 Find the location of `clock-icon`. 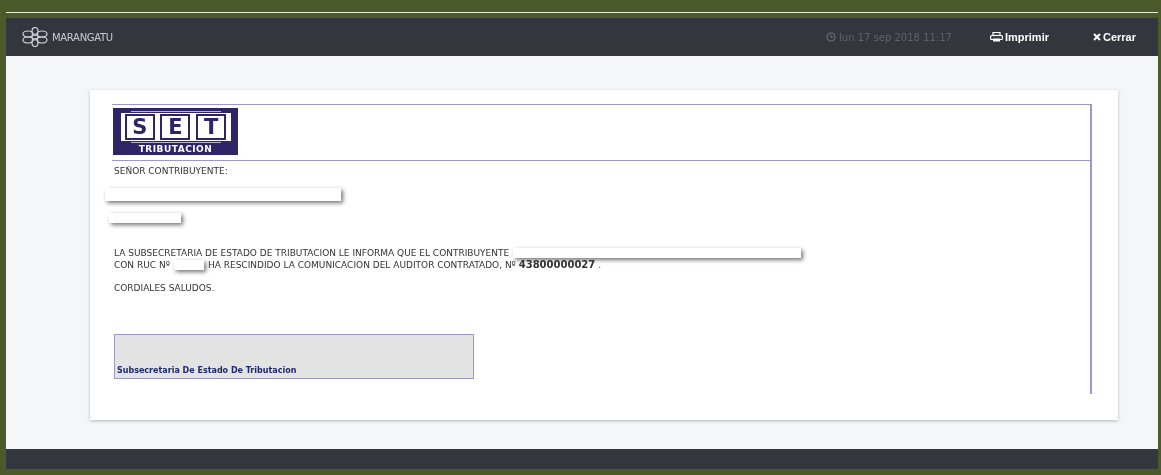

clock-icon is located at coordinates (831, 37).